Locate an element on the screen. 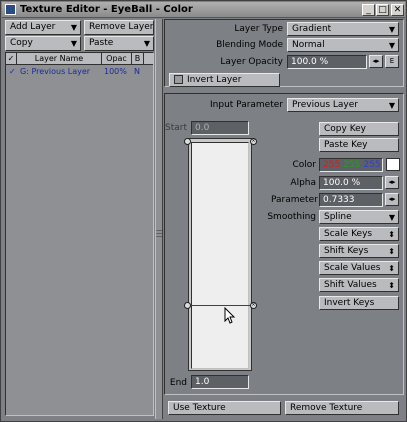 The width and height of the screenshot is (407, 422). color-red-value: 255 is located at coordinates (332, 165).